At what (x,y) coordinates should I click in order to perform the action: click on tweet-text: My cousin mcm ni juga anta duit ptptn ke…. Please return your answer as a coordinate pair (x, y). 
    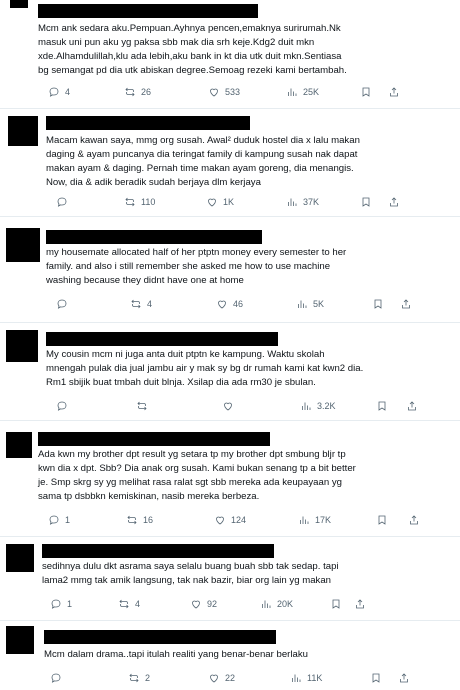
    Looking at the image, I should click on (205, 368).